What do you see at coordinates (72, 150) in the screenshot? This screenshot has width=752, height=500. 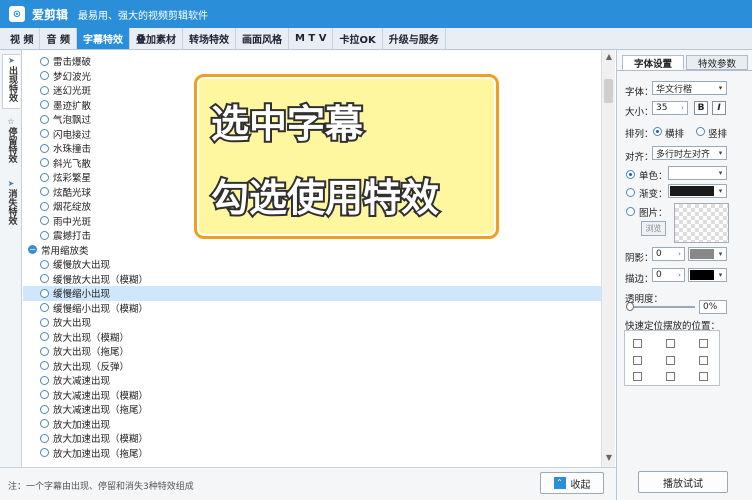 I see `list-item-label: 水珠撞击` at bounding box center [72, 150].